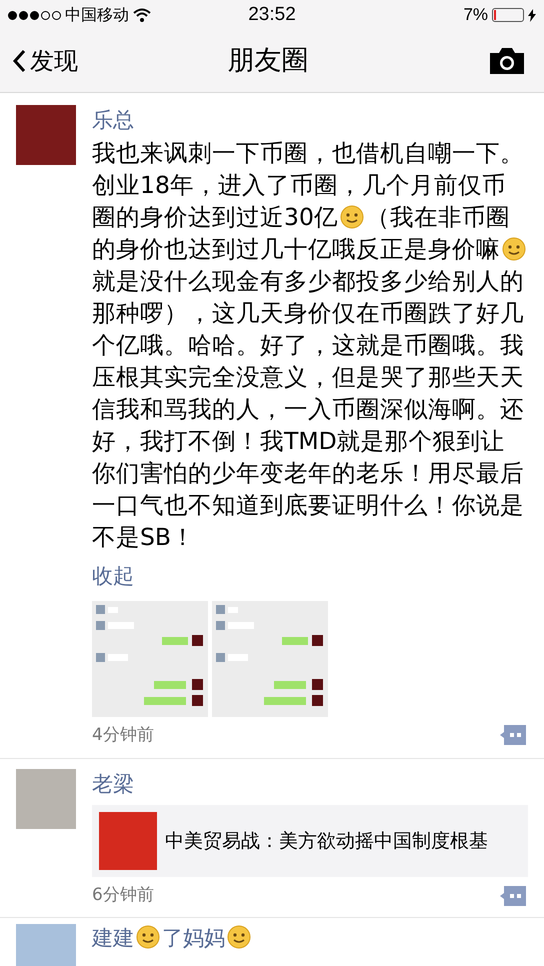 The height and width of the screenshot is (966, 544). I want to click on battery-icon, so click(508, 15).